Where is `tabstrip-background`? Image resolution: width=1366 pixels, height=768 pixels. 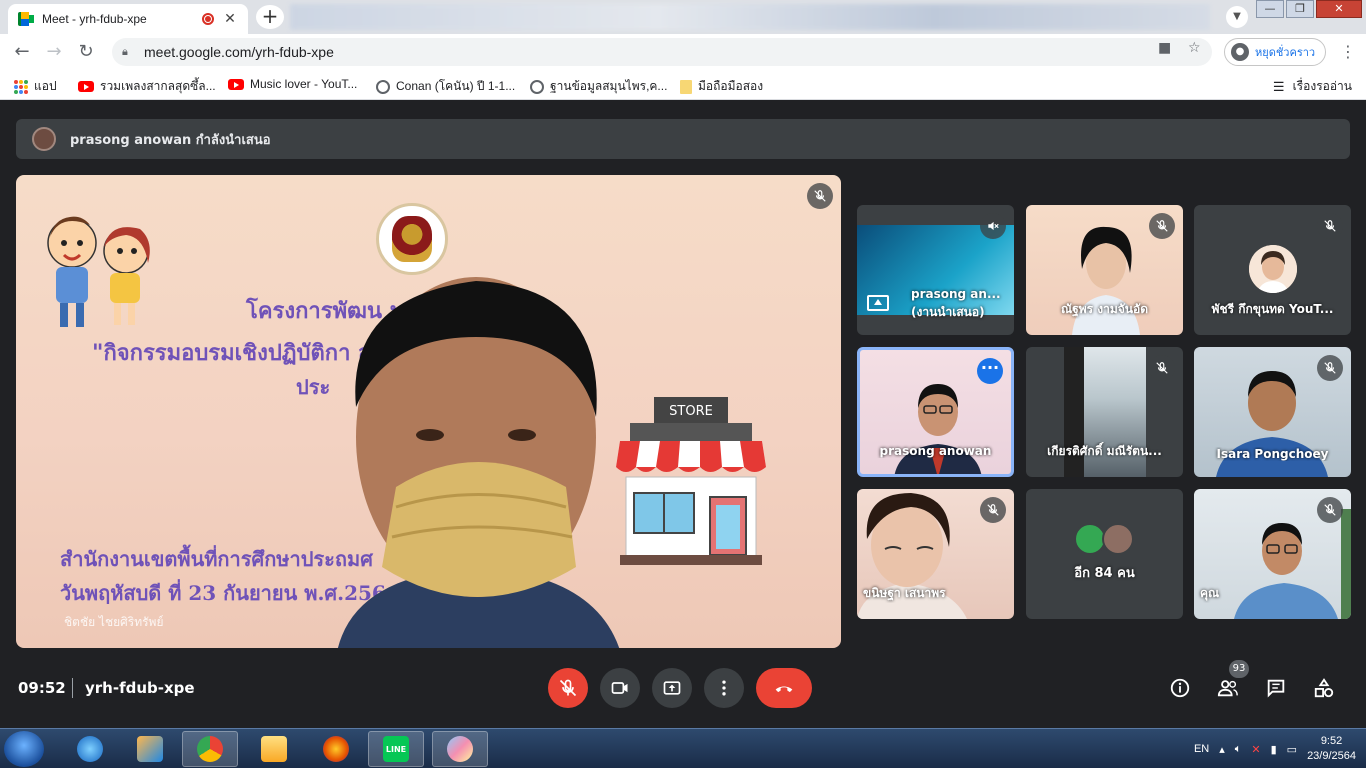
tabstrip-background is located at coordinates (750, 17).